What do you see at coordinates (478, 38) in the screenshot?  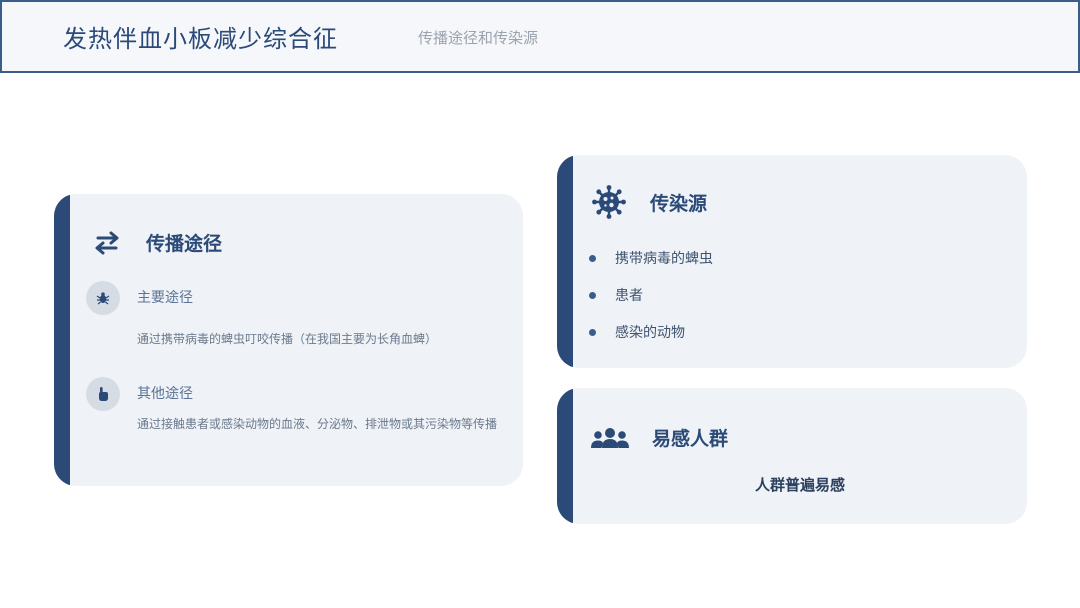 I see `page-subtitle: 传播途径和传染源` at bounding box center [478, 38].